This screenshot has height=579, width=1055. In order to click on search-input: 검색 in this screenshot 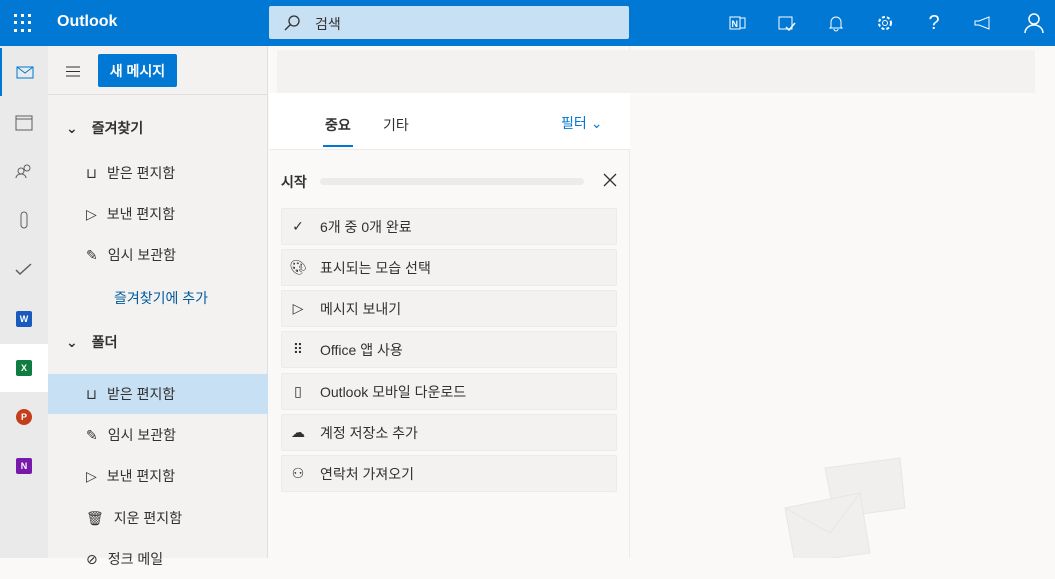, I will do `click(449, 22)`.